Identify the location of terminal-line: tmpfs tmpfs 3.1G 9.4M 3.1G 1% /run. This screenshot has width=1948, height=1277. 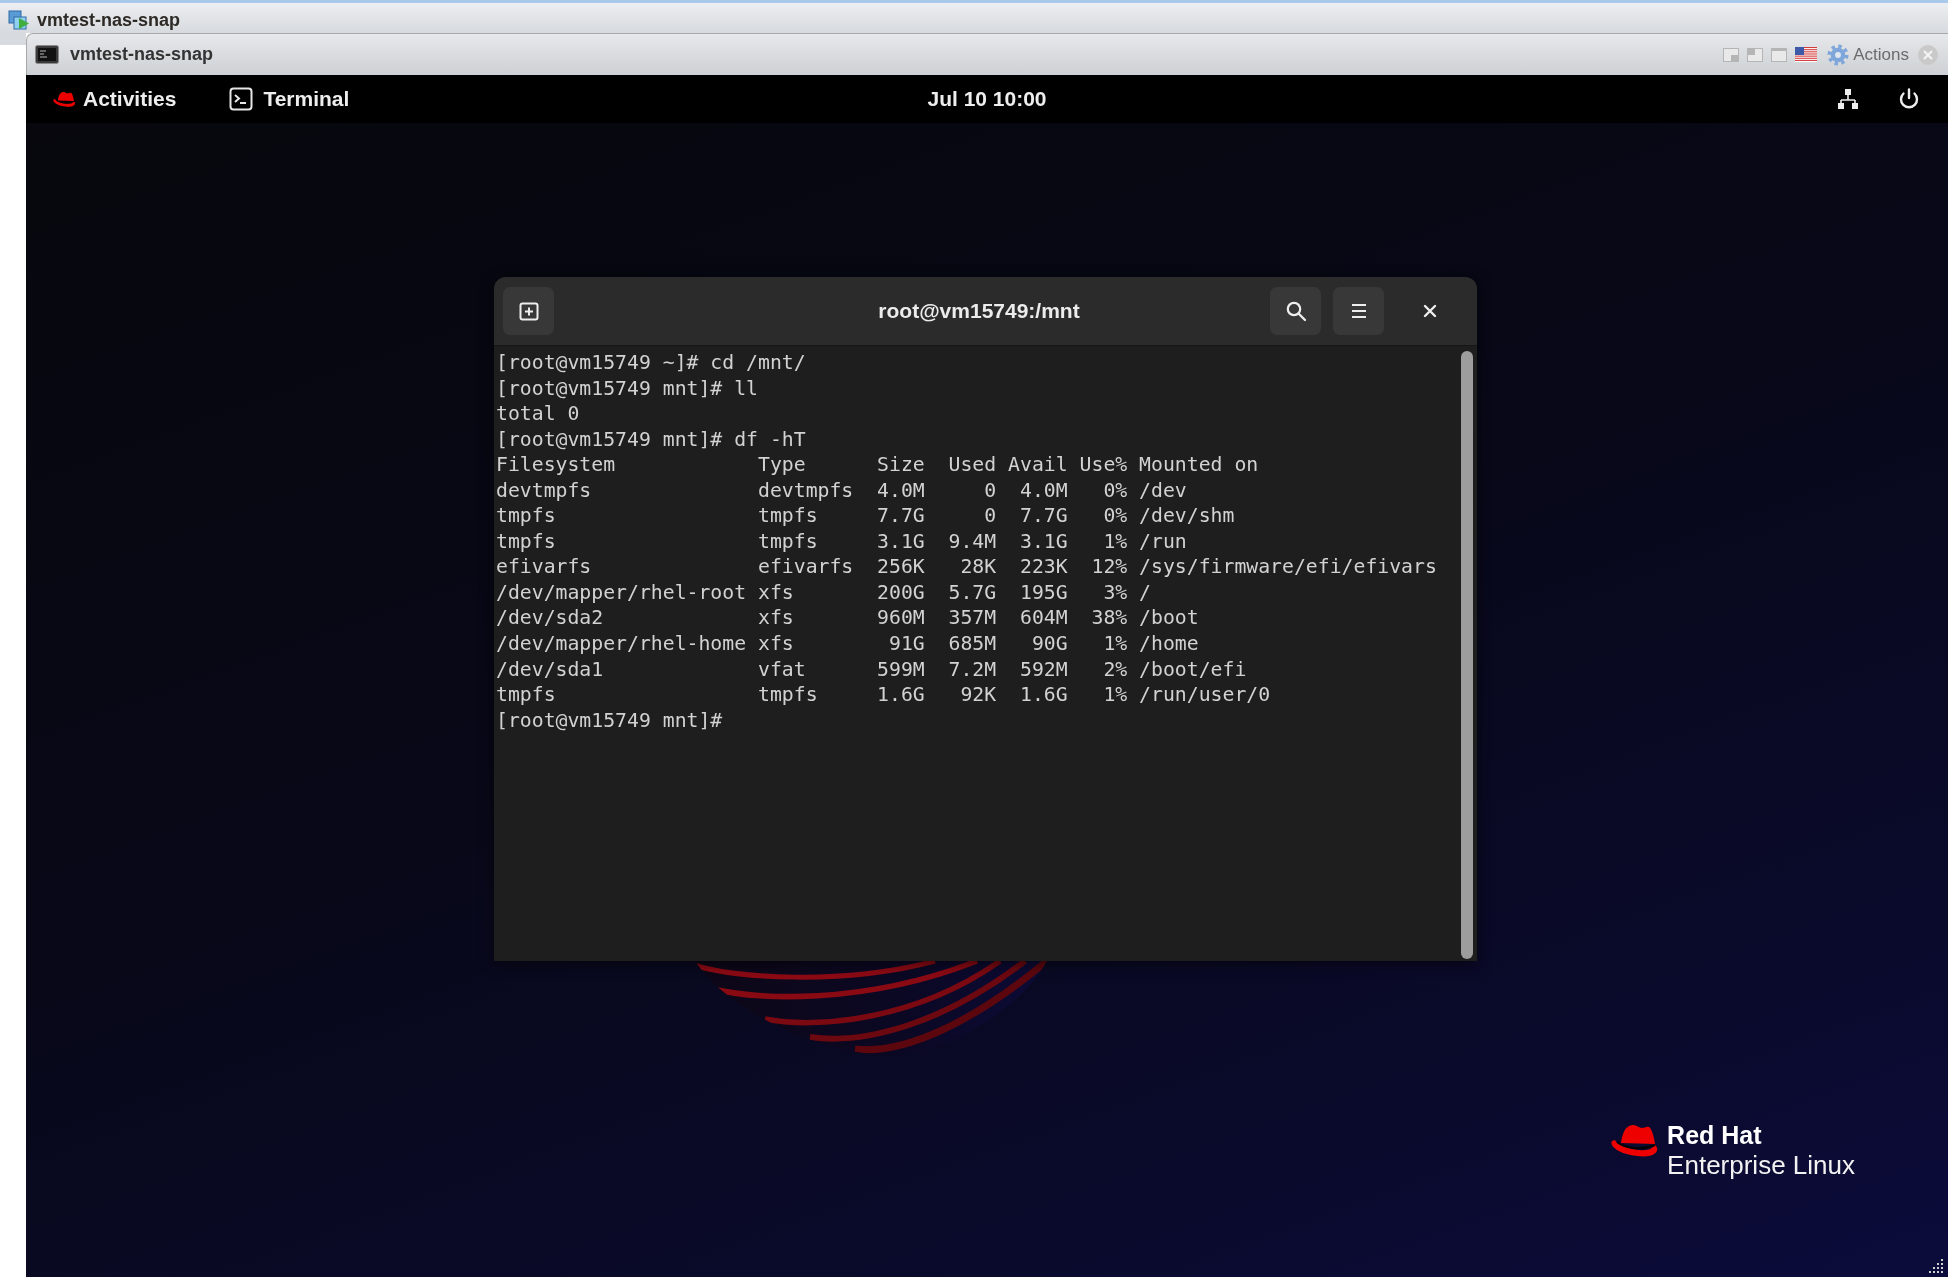
(841, 541).